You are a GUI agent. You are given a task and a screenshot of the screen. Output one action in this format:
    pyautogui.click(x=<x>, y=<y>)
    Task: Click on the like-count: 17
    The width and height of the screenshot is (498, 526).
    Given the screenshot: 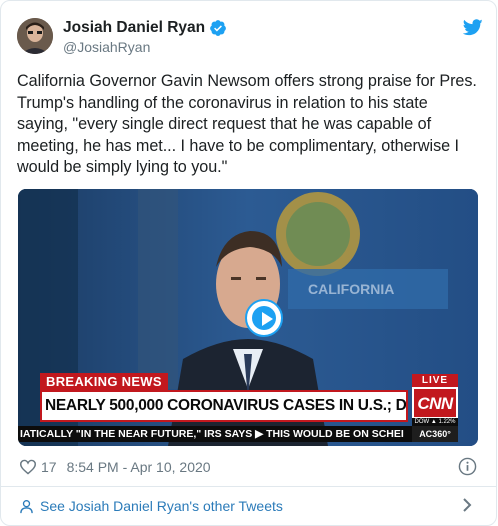 What is the action you would take?
    pyautogui.click(x=49, y=467)
    